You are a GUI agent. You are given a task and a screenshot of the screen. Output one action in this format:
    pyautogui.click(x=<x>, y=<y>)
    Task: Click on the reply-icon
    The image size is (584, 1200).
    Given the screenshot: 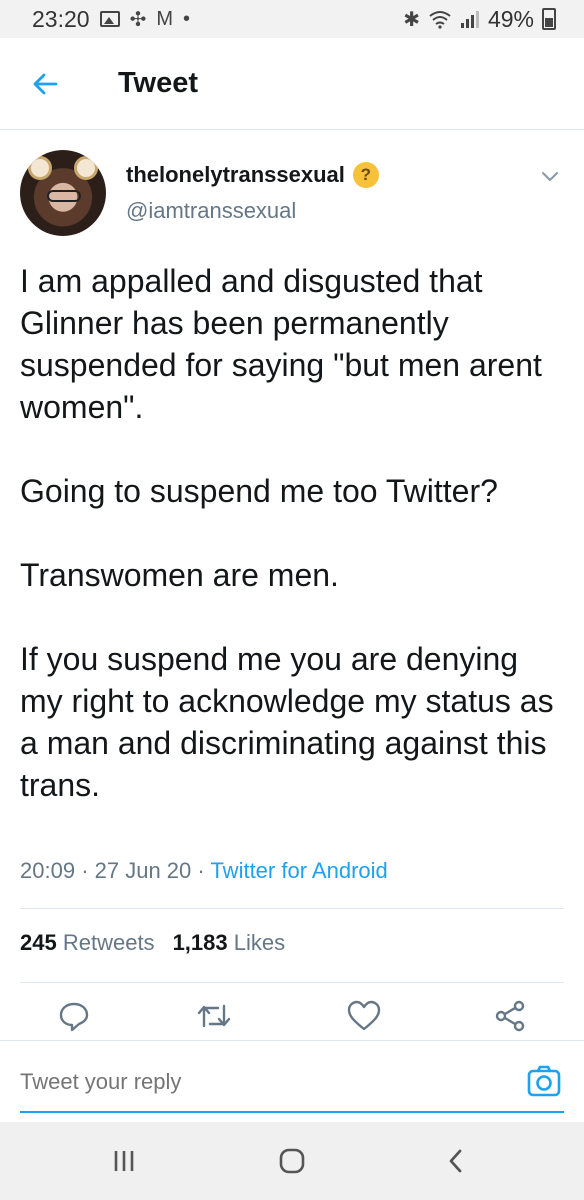 What is the action you would take?
    pyautogui.click(x=74, y=1017)
    